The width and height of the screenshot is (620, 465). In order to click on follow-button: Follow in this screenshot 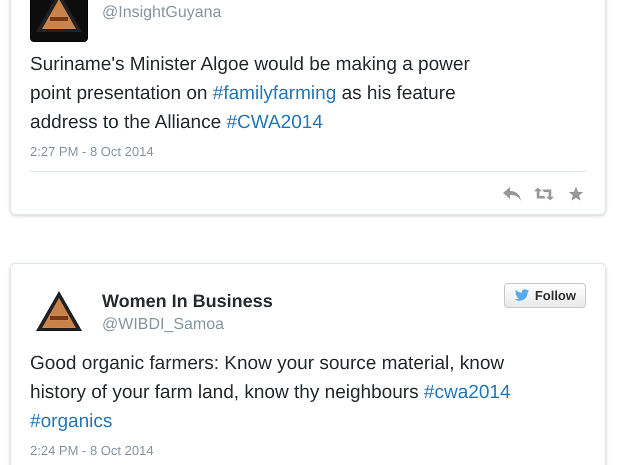, I will do `click(545, 295)`.